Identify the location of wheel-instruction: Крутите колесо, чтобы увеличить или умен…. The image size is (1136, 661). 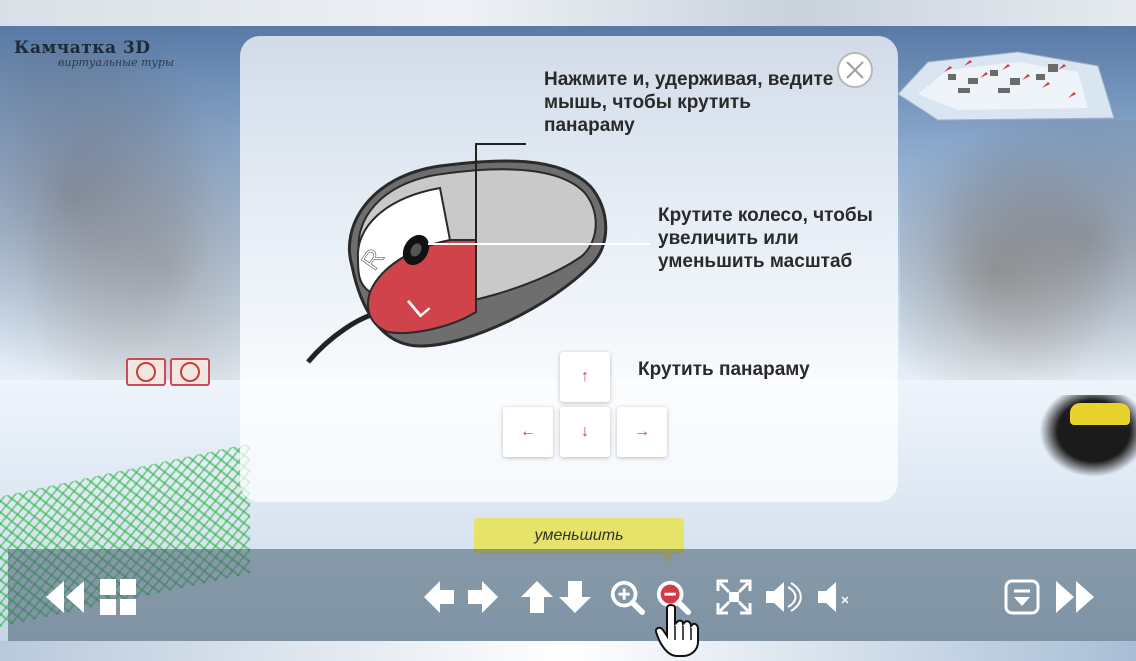
(765, 238).